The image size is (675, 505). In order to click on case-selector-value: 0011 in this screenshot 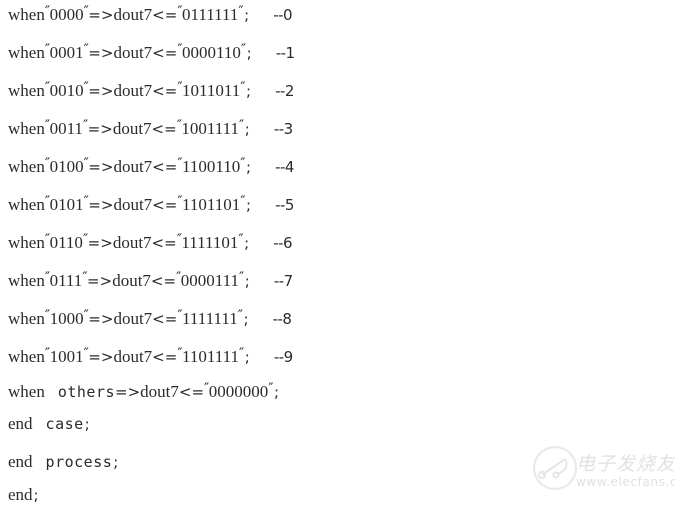, I will do `click(66, 129)`.